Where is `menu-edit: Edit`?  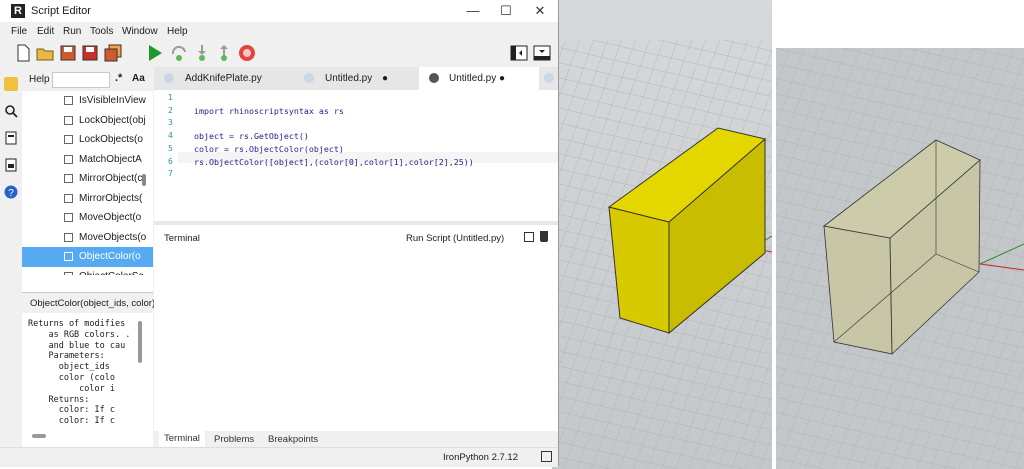 menu-edit: Edit is located at coordinates (45, 31).